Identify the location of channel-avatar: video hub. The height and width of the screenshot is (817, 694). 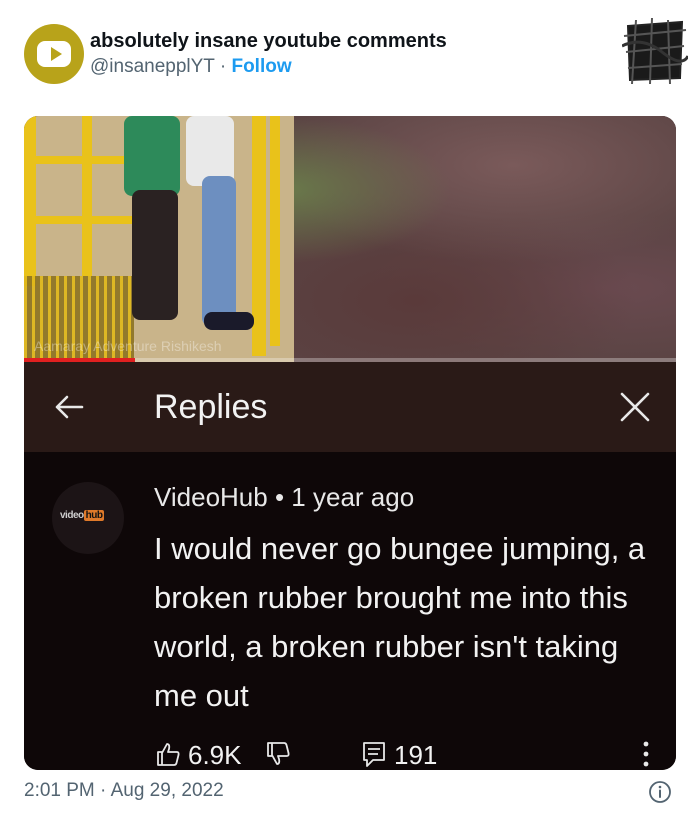
(88, 518).